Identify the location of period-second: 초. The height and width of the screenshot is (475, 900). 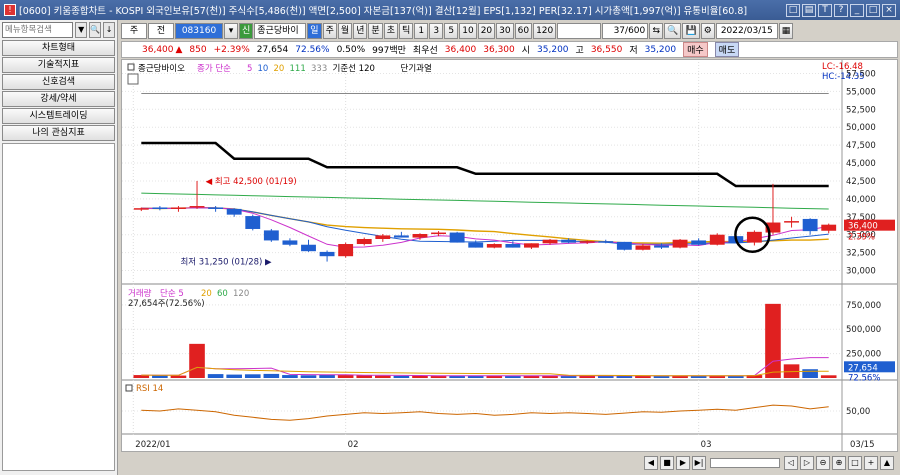
(390, 31).